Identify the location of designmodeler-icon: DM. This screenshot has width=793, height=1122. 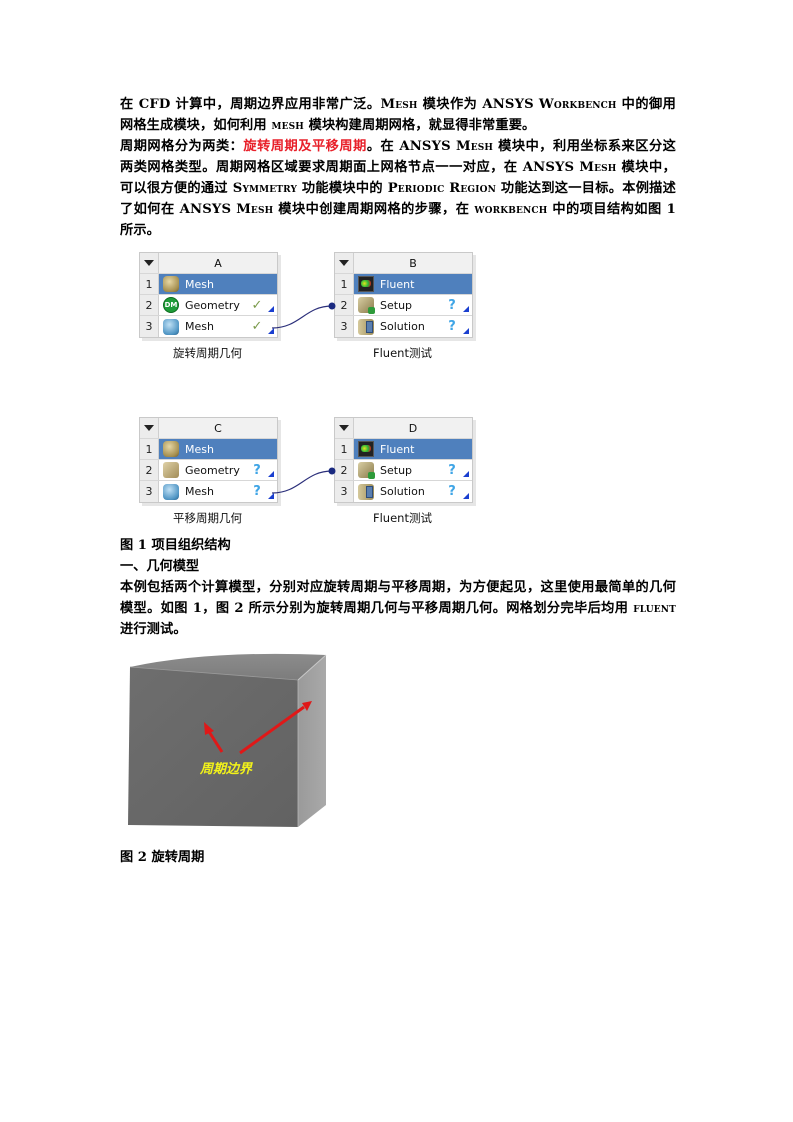
(171, 305).